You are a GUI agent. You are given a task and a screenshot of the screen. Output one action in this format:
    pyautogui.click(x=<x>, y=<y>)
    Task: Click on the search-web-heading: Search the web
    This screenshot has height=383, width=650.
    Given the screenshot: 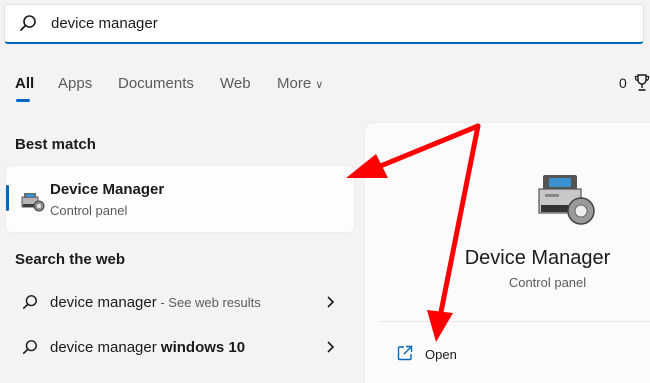 What is the action you would take?
    pyautogui.click(x=70, y=259)
    